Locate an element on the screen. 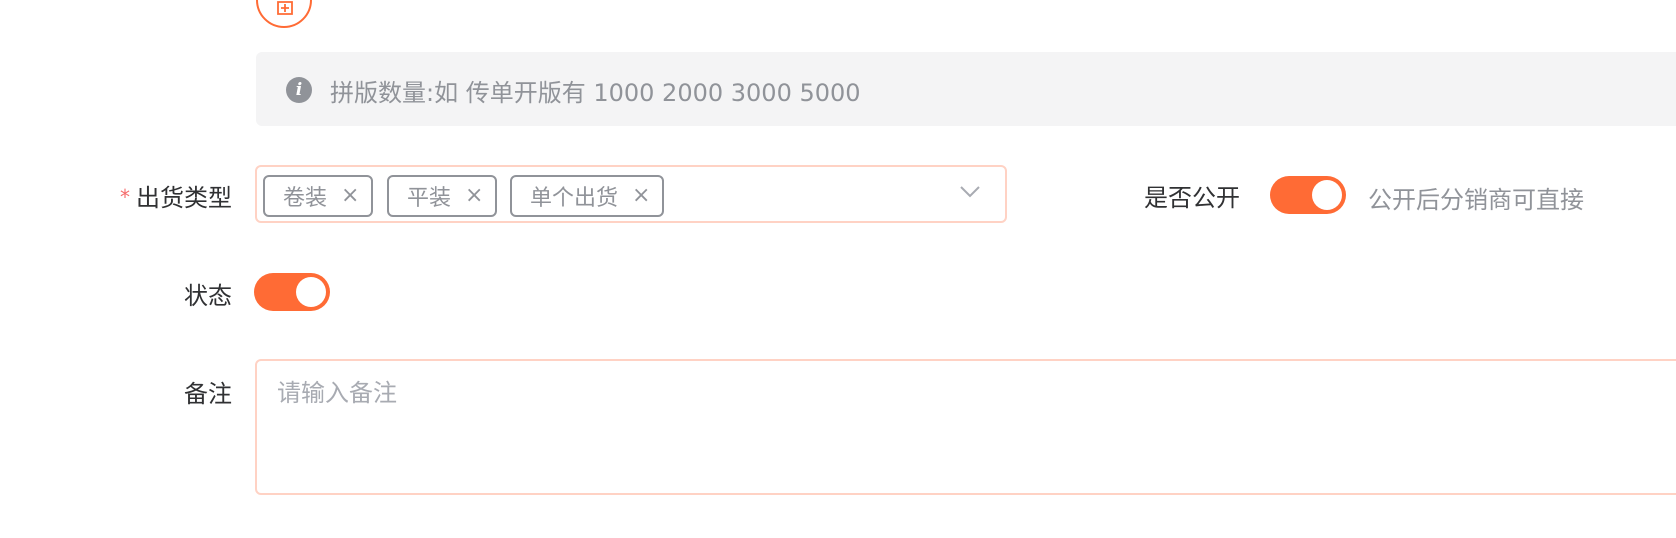  tag-label: 平装 is located at coordinates (429, 198).